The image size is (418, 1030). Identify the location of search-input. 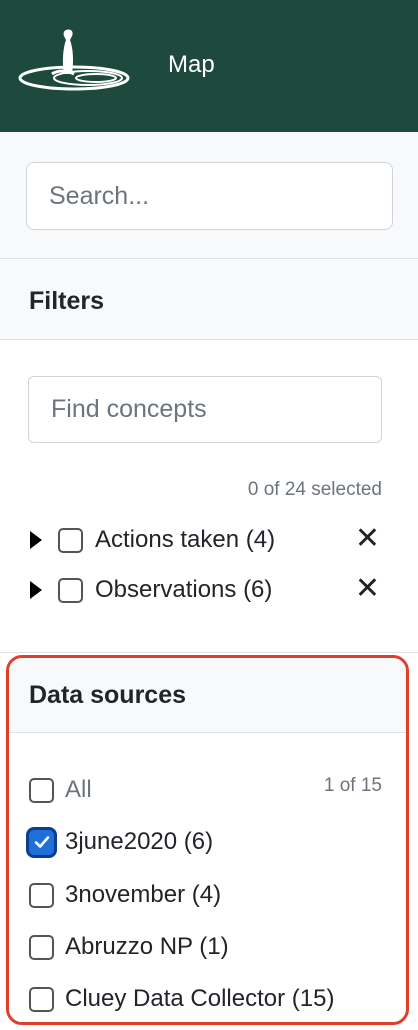
(209, 196).